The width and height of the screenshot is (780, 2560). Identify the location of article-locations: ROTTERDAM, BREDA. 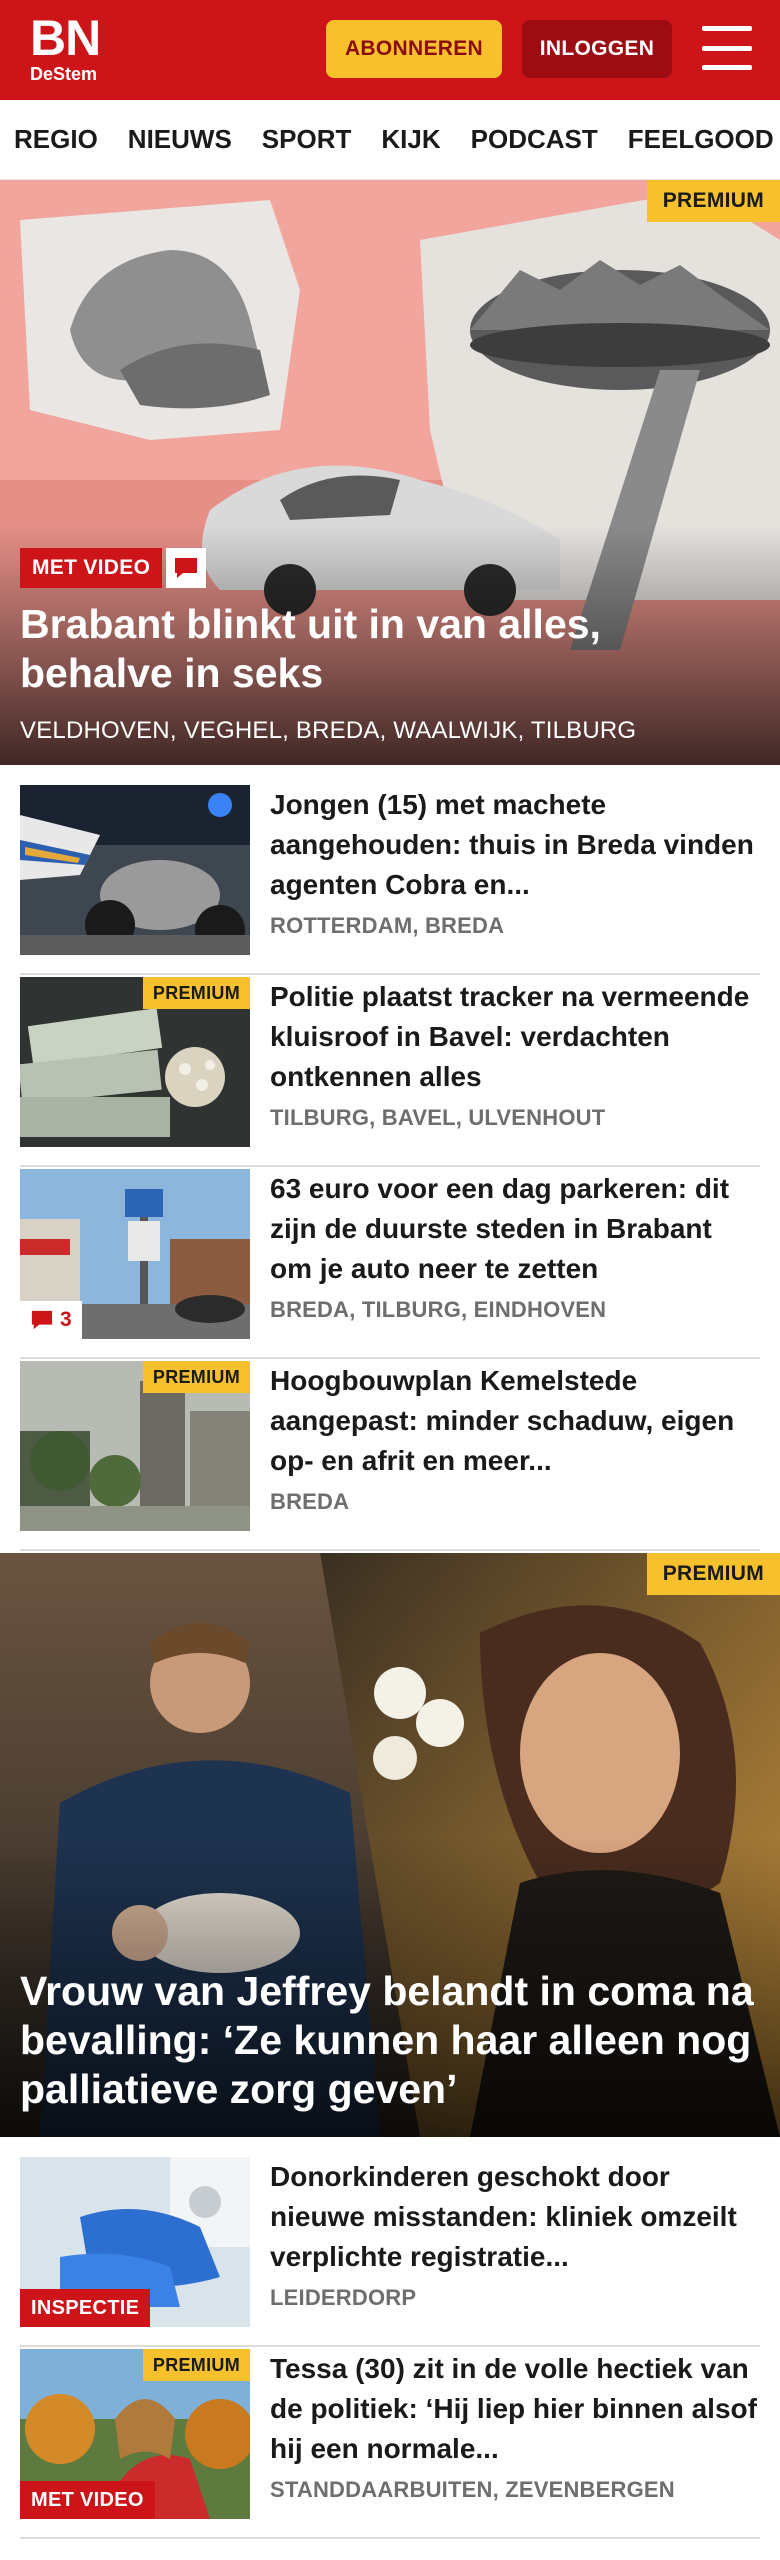
(387, 925).